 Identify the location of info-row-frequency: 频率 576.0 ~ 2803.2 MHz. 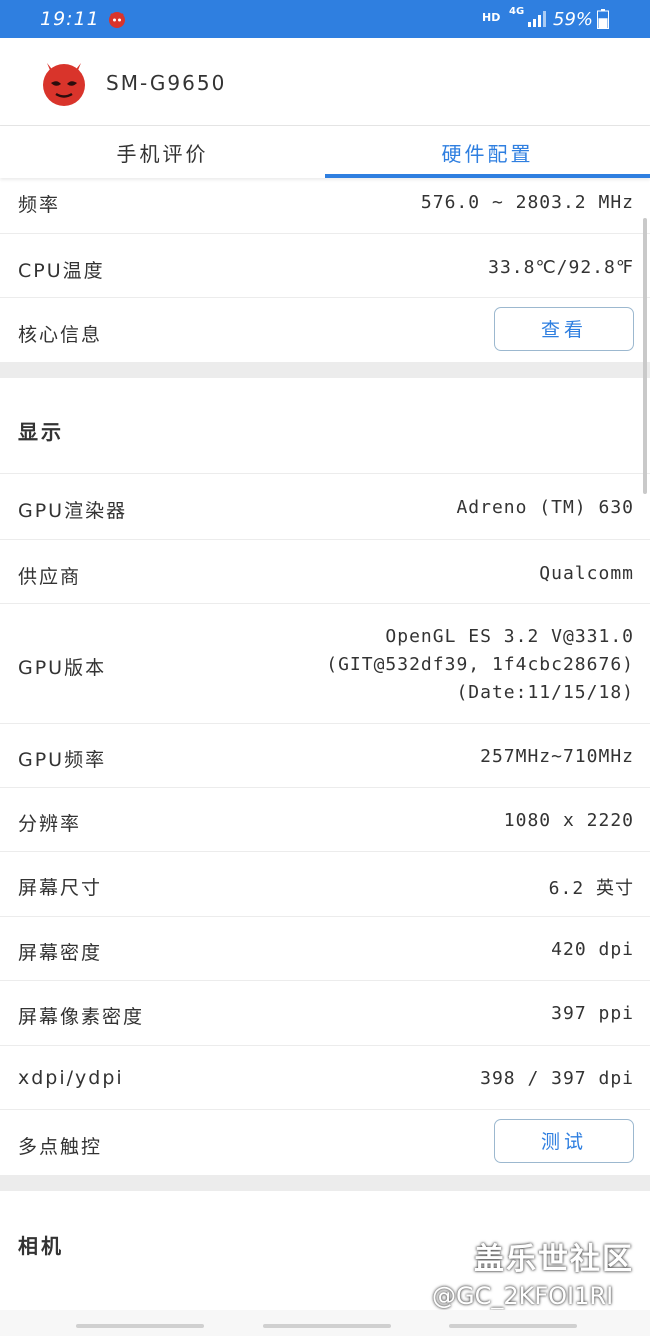
(325, 206).